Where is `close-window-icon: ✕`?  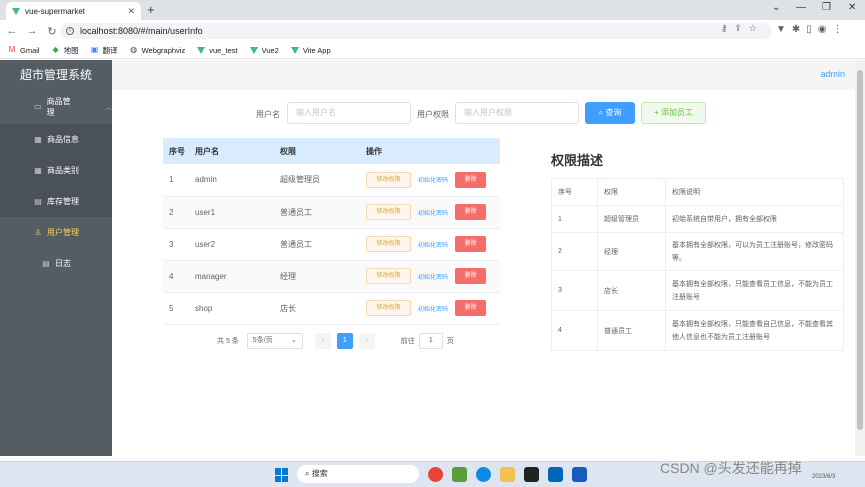 close-window-icon: ✕ is located at coordinates (852, 7).